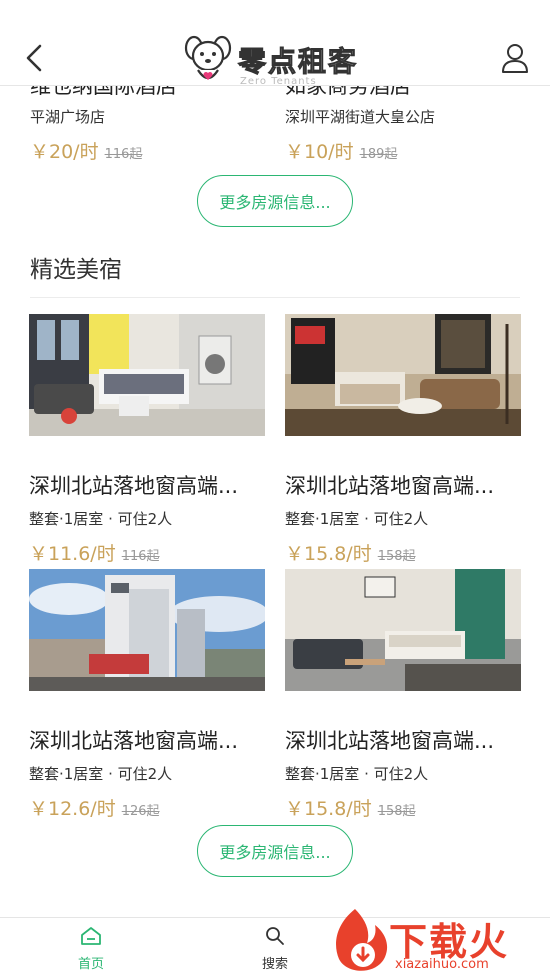  Describe the element at coordinates (278, 81) in the screenshot. I see `logo-subtext: Zero Tenants` at that location.